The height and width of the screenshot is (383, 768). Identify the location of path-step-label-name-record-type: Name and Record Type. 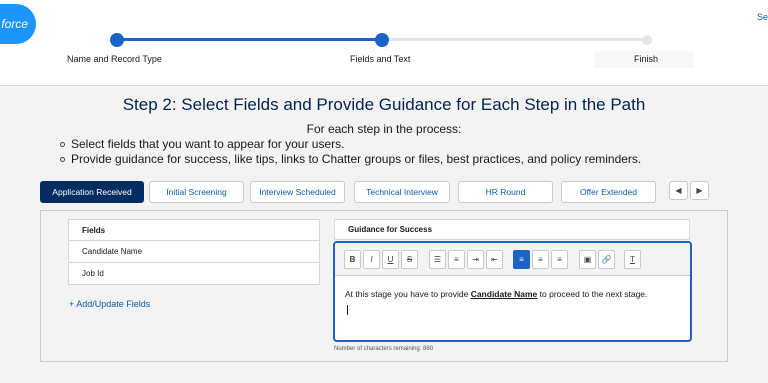
(114, 59).